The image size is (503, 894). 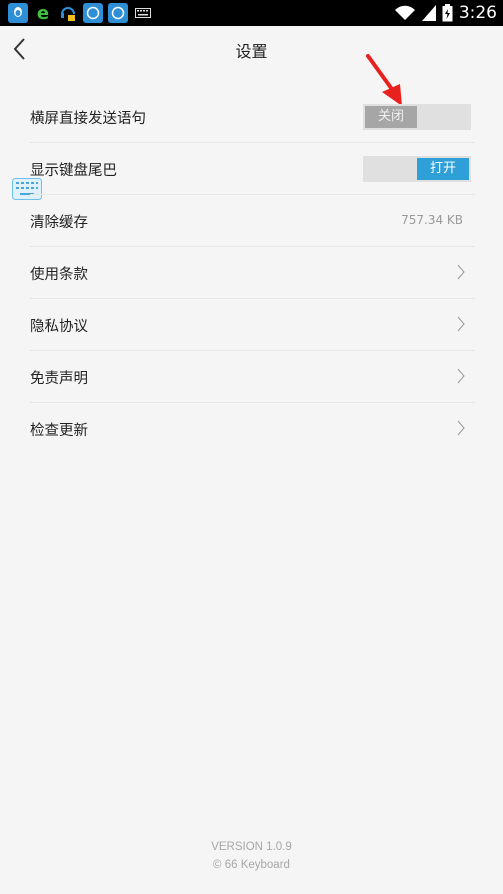 I want to click on setting-label: 隐私协议, so click(x=59, y=327).